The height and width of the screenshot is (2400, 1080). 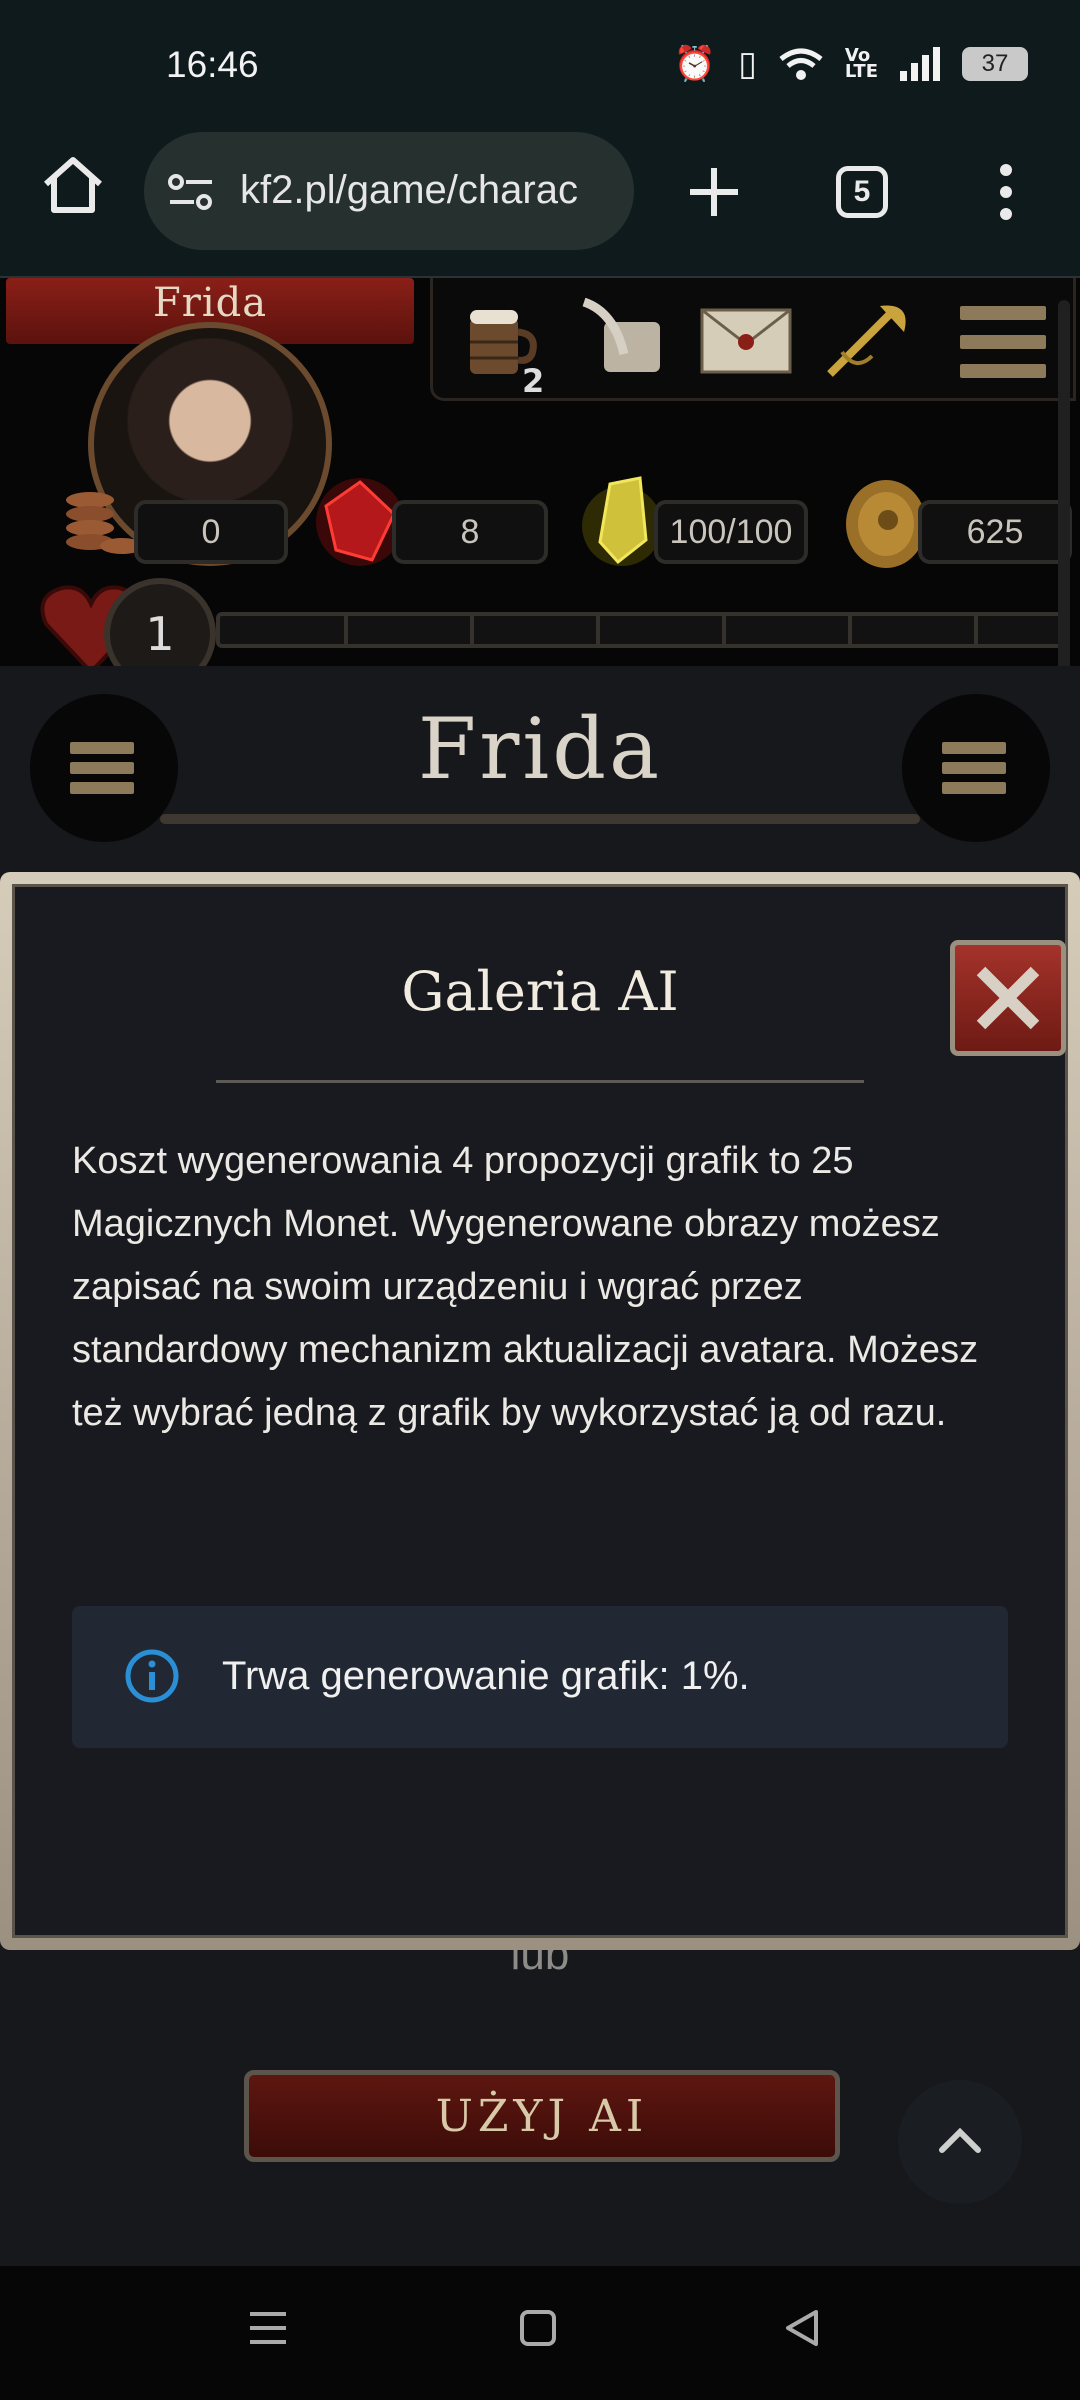 What do you see at coordinates (540, 819) in the screenshot?
I see `title-underline` at bounding box center [540, 819].